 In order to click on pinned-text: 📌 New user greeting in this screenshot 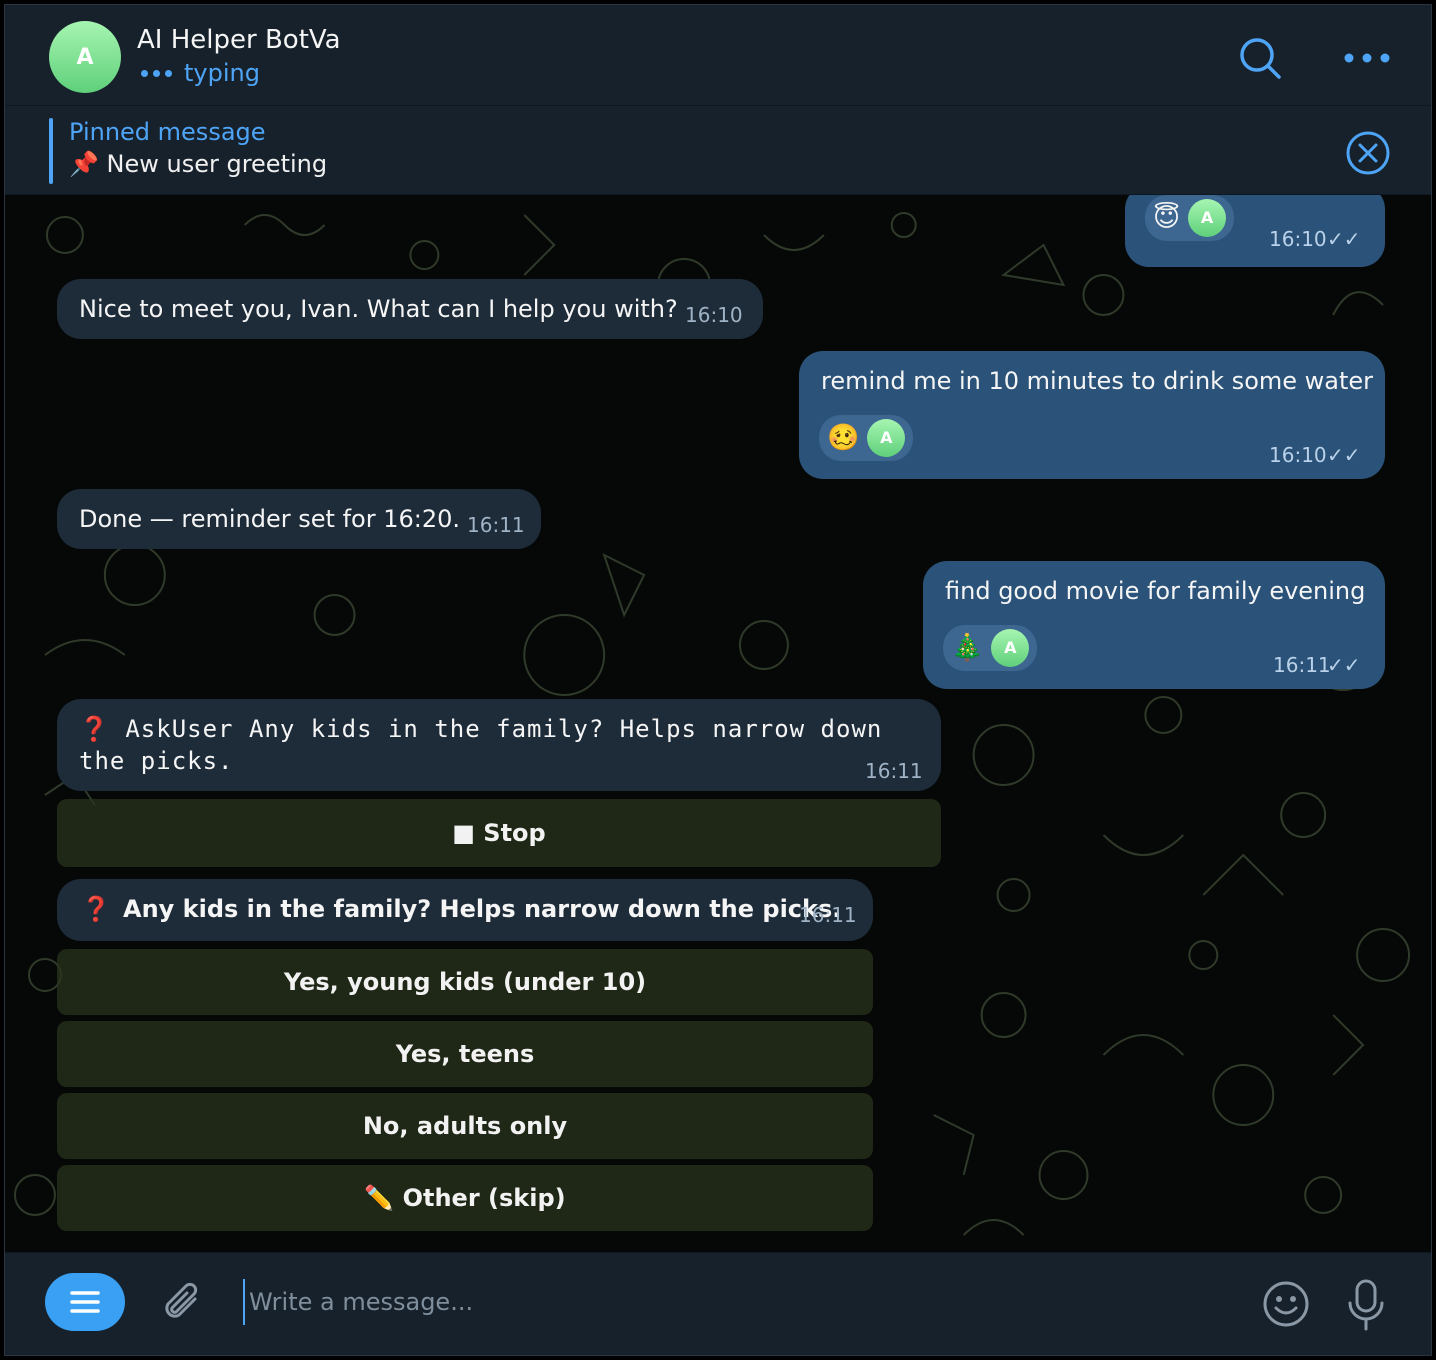, I will do `click(198, 164)`.